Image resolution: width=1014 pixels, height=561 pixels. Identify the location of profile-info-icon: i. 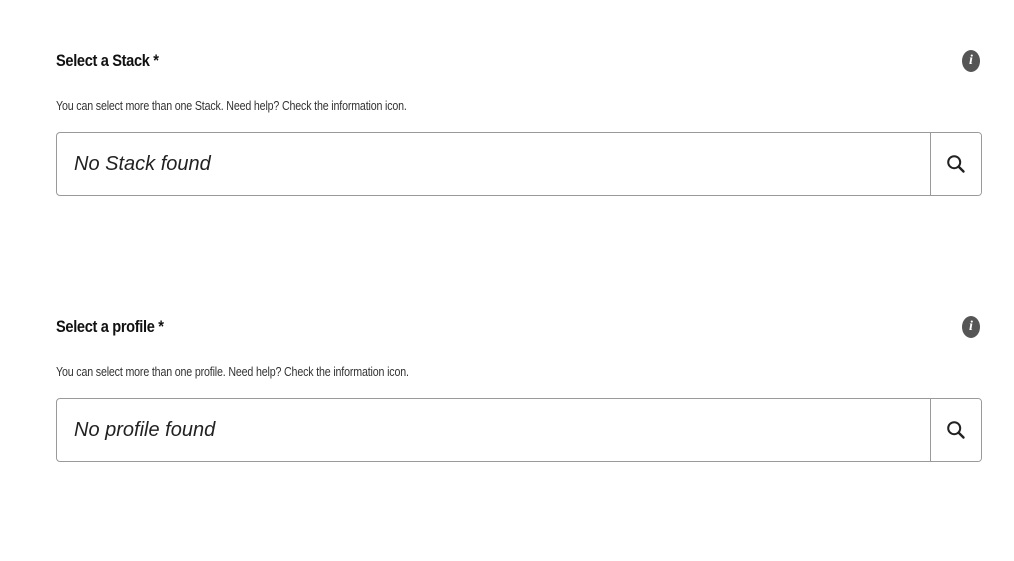
(971, 327).